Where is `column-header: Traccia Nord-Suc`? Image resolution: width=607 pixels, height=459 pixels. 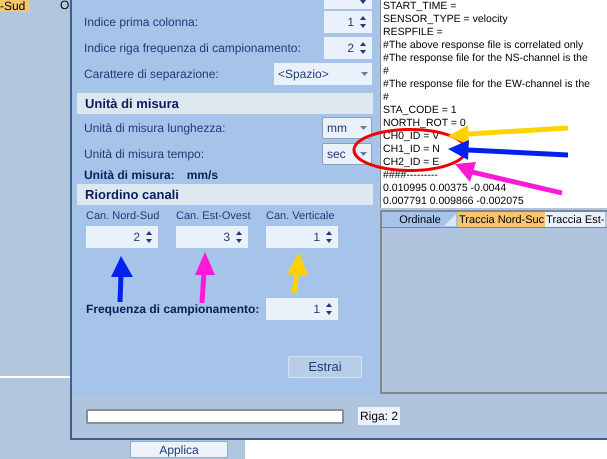
column-header: Traccia Nord-Suc is located at coordinates (502, 219).